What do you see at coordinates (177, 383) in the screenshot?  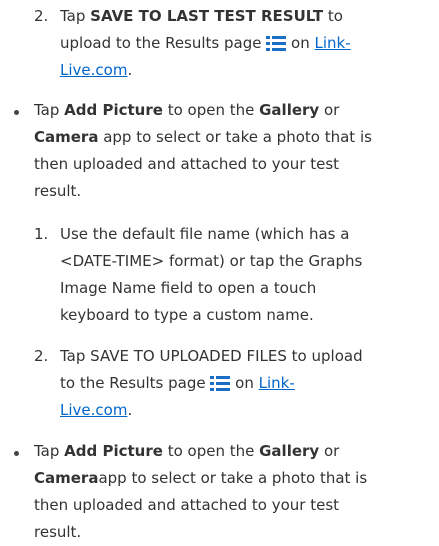 I see `step-text-line: to the Results page on Link-` at bounding box center [177, 383].